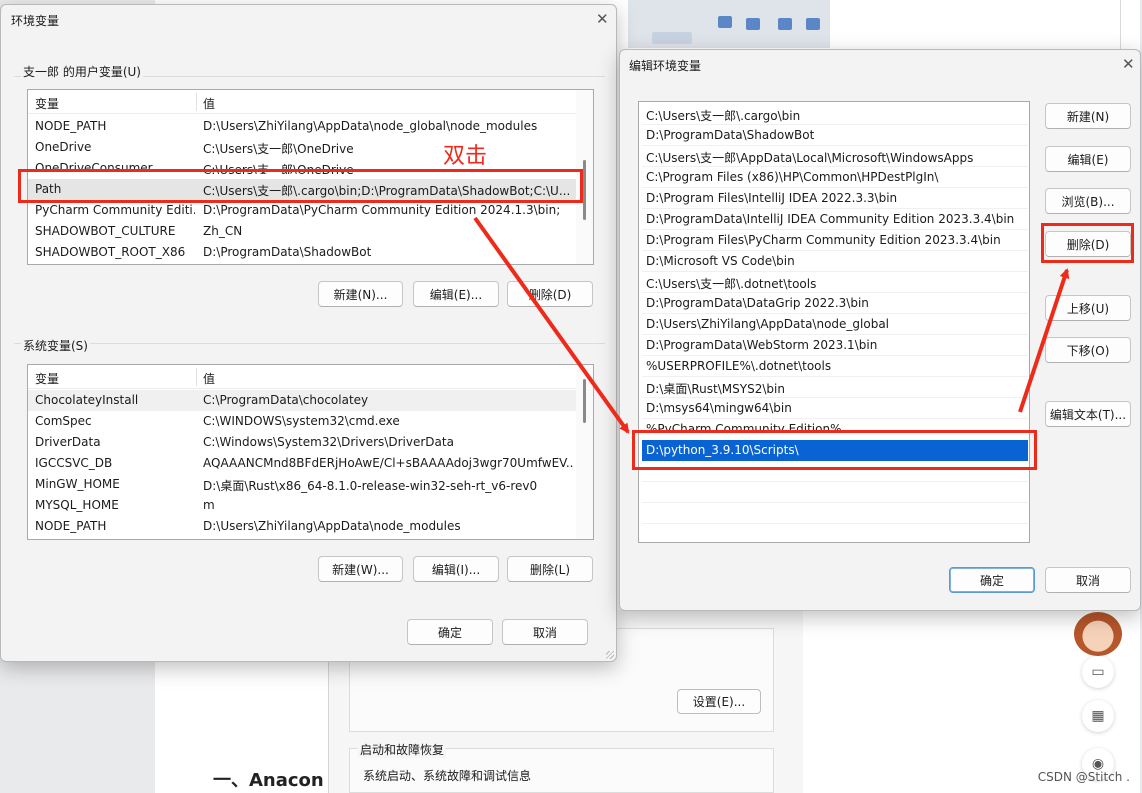  What do you see at coordinates (771, 325) in the screenshot?
I see `annotation-arrows` at bounding box center [771, 325].